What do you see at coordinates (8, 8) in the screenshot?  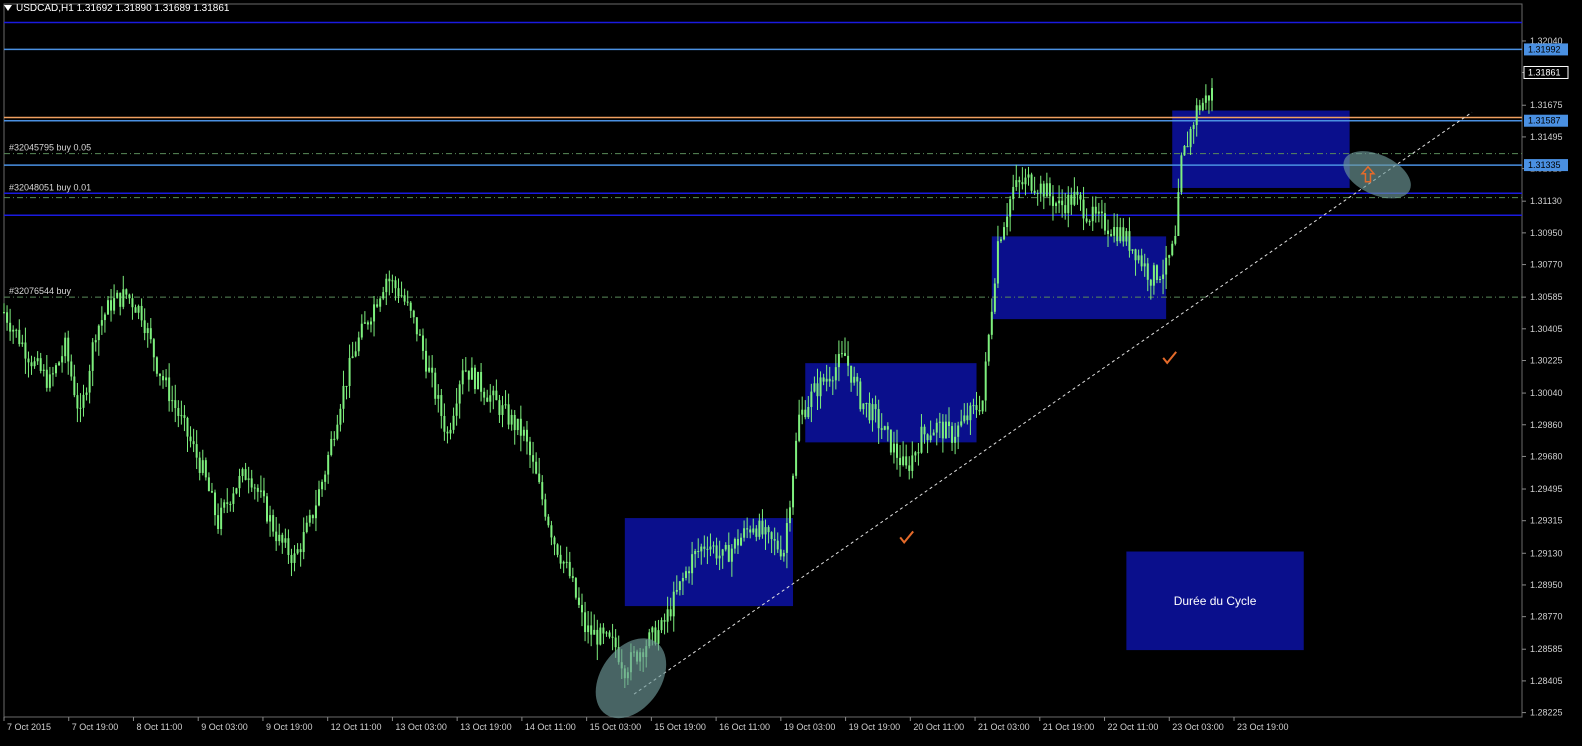 I see `dropdown-arrow-icon` at bounding box center [8, 8].